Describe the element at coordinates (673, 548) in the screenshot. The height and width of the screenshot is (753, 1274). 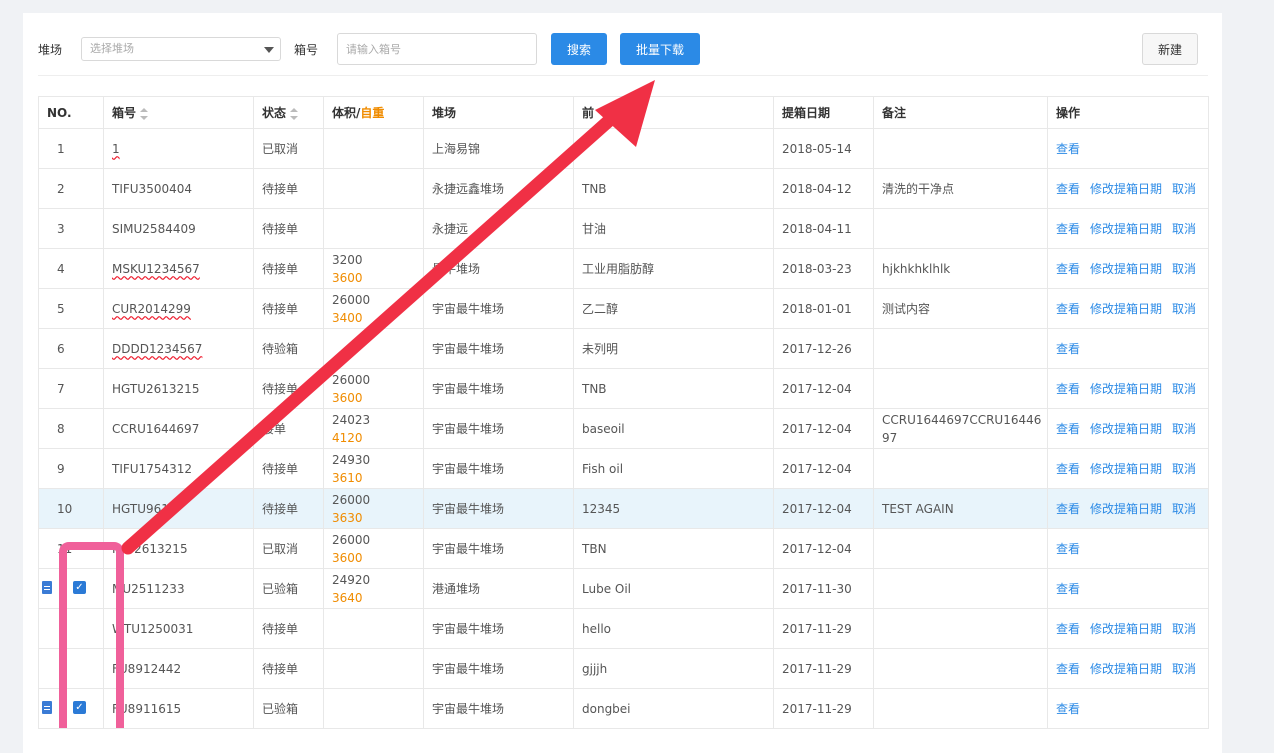
I see `cell-cargo: TBN` at that location.